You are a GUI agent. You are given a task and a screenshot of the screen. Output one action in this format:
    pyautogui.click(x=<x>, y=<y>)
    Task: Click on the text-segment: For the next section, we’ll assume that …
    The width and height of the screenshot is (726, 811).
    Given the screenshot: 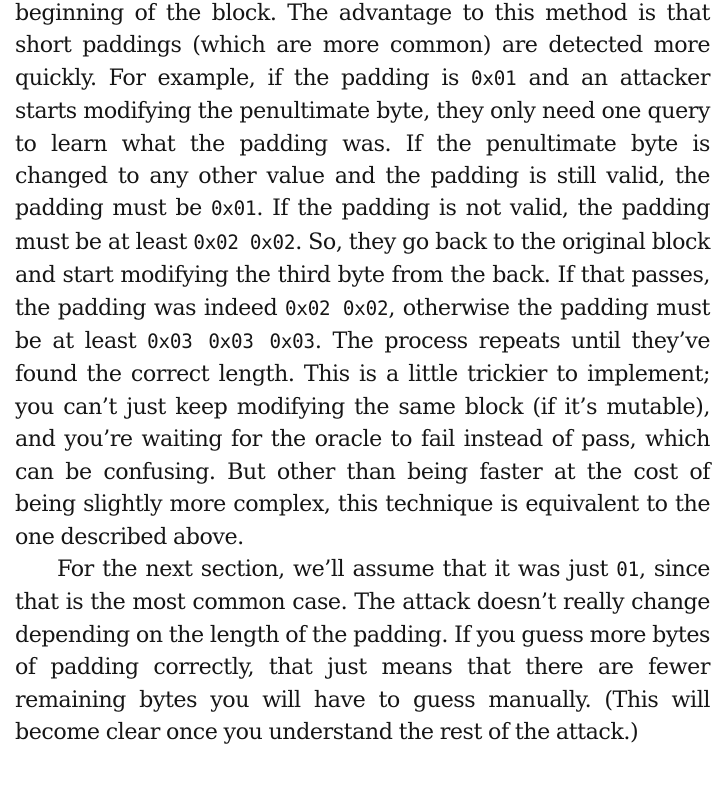 What is the action you would take?
    pyautogui.click(x=337, y=568)
    